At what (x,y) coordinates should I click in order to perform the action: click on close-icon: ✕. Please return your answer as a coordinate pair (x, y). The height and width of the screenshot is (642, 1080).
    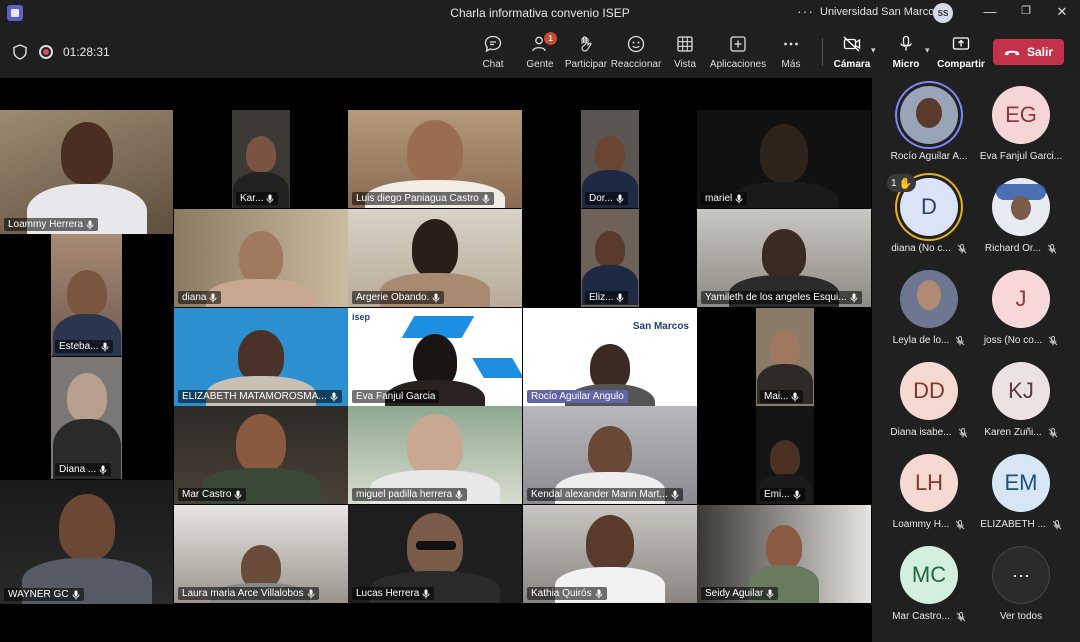
    Looking at the image, I should click on (1062, 12).